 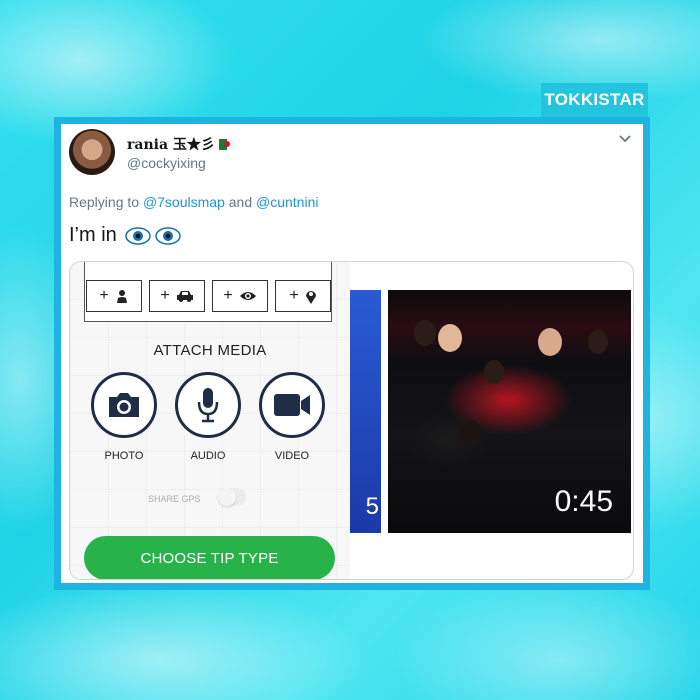 What do you see at coordinates (372, 506) in the screenshot?
I see `video-duration-partial: 5` at bounding box center [372, 506].